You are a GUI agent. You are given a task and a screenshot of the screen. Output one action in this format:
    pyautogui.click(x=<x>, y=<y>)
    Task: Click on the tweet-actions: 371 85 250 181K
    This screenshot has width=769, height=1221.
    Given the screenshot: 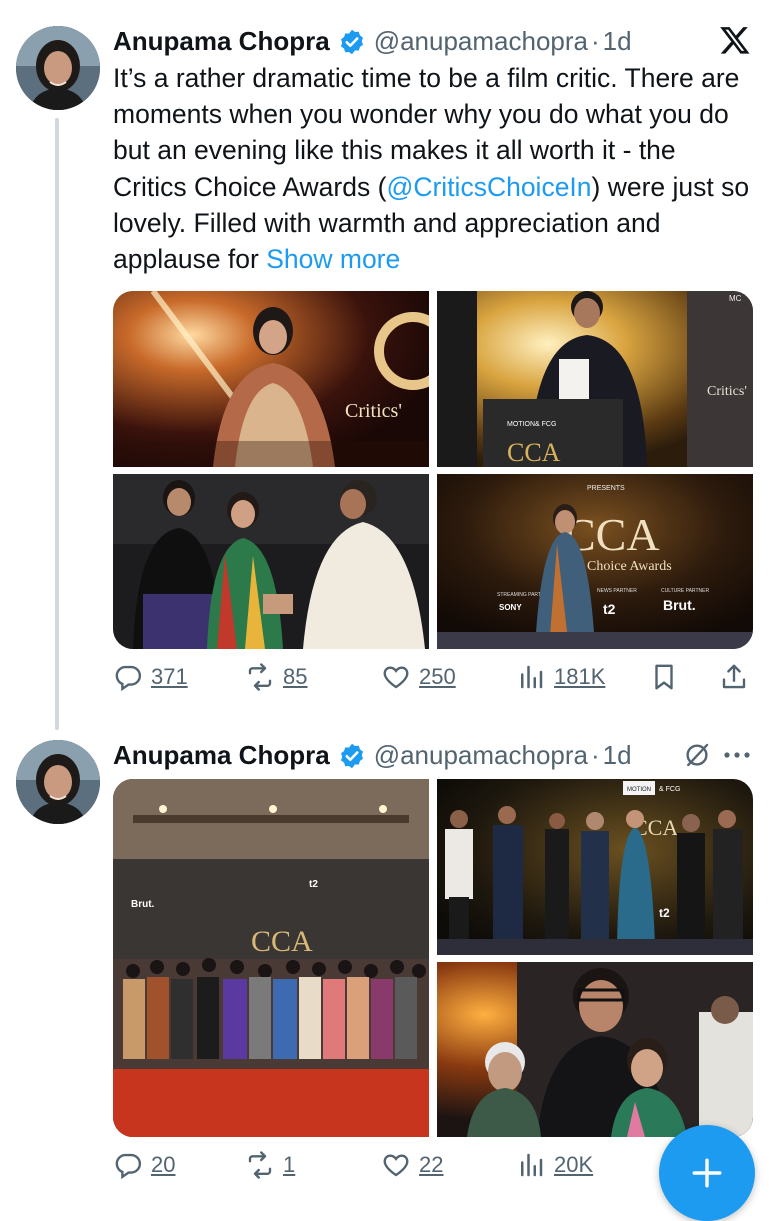 What is the action you would take?
    pyautogui.click(x=433, y=682)
    